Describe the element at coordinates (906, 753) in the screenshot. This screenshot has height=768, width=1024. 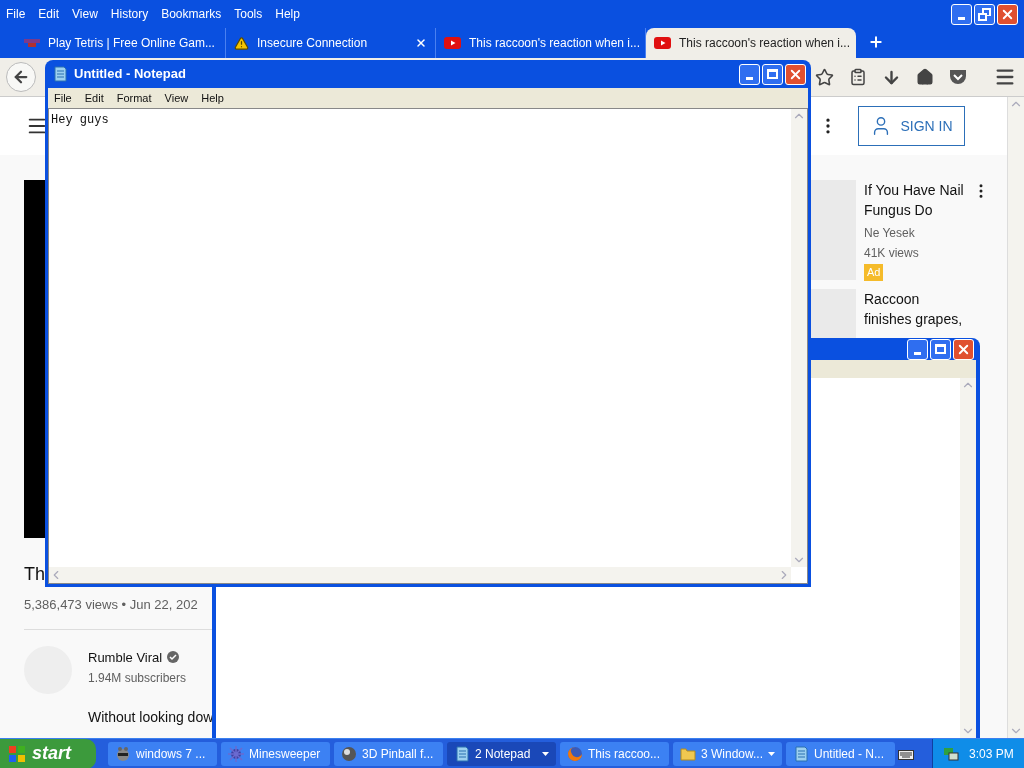
I see `keyboard-icon` at that location.